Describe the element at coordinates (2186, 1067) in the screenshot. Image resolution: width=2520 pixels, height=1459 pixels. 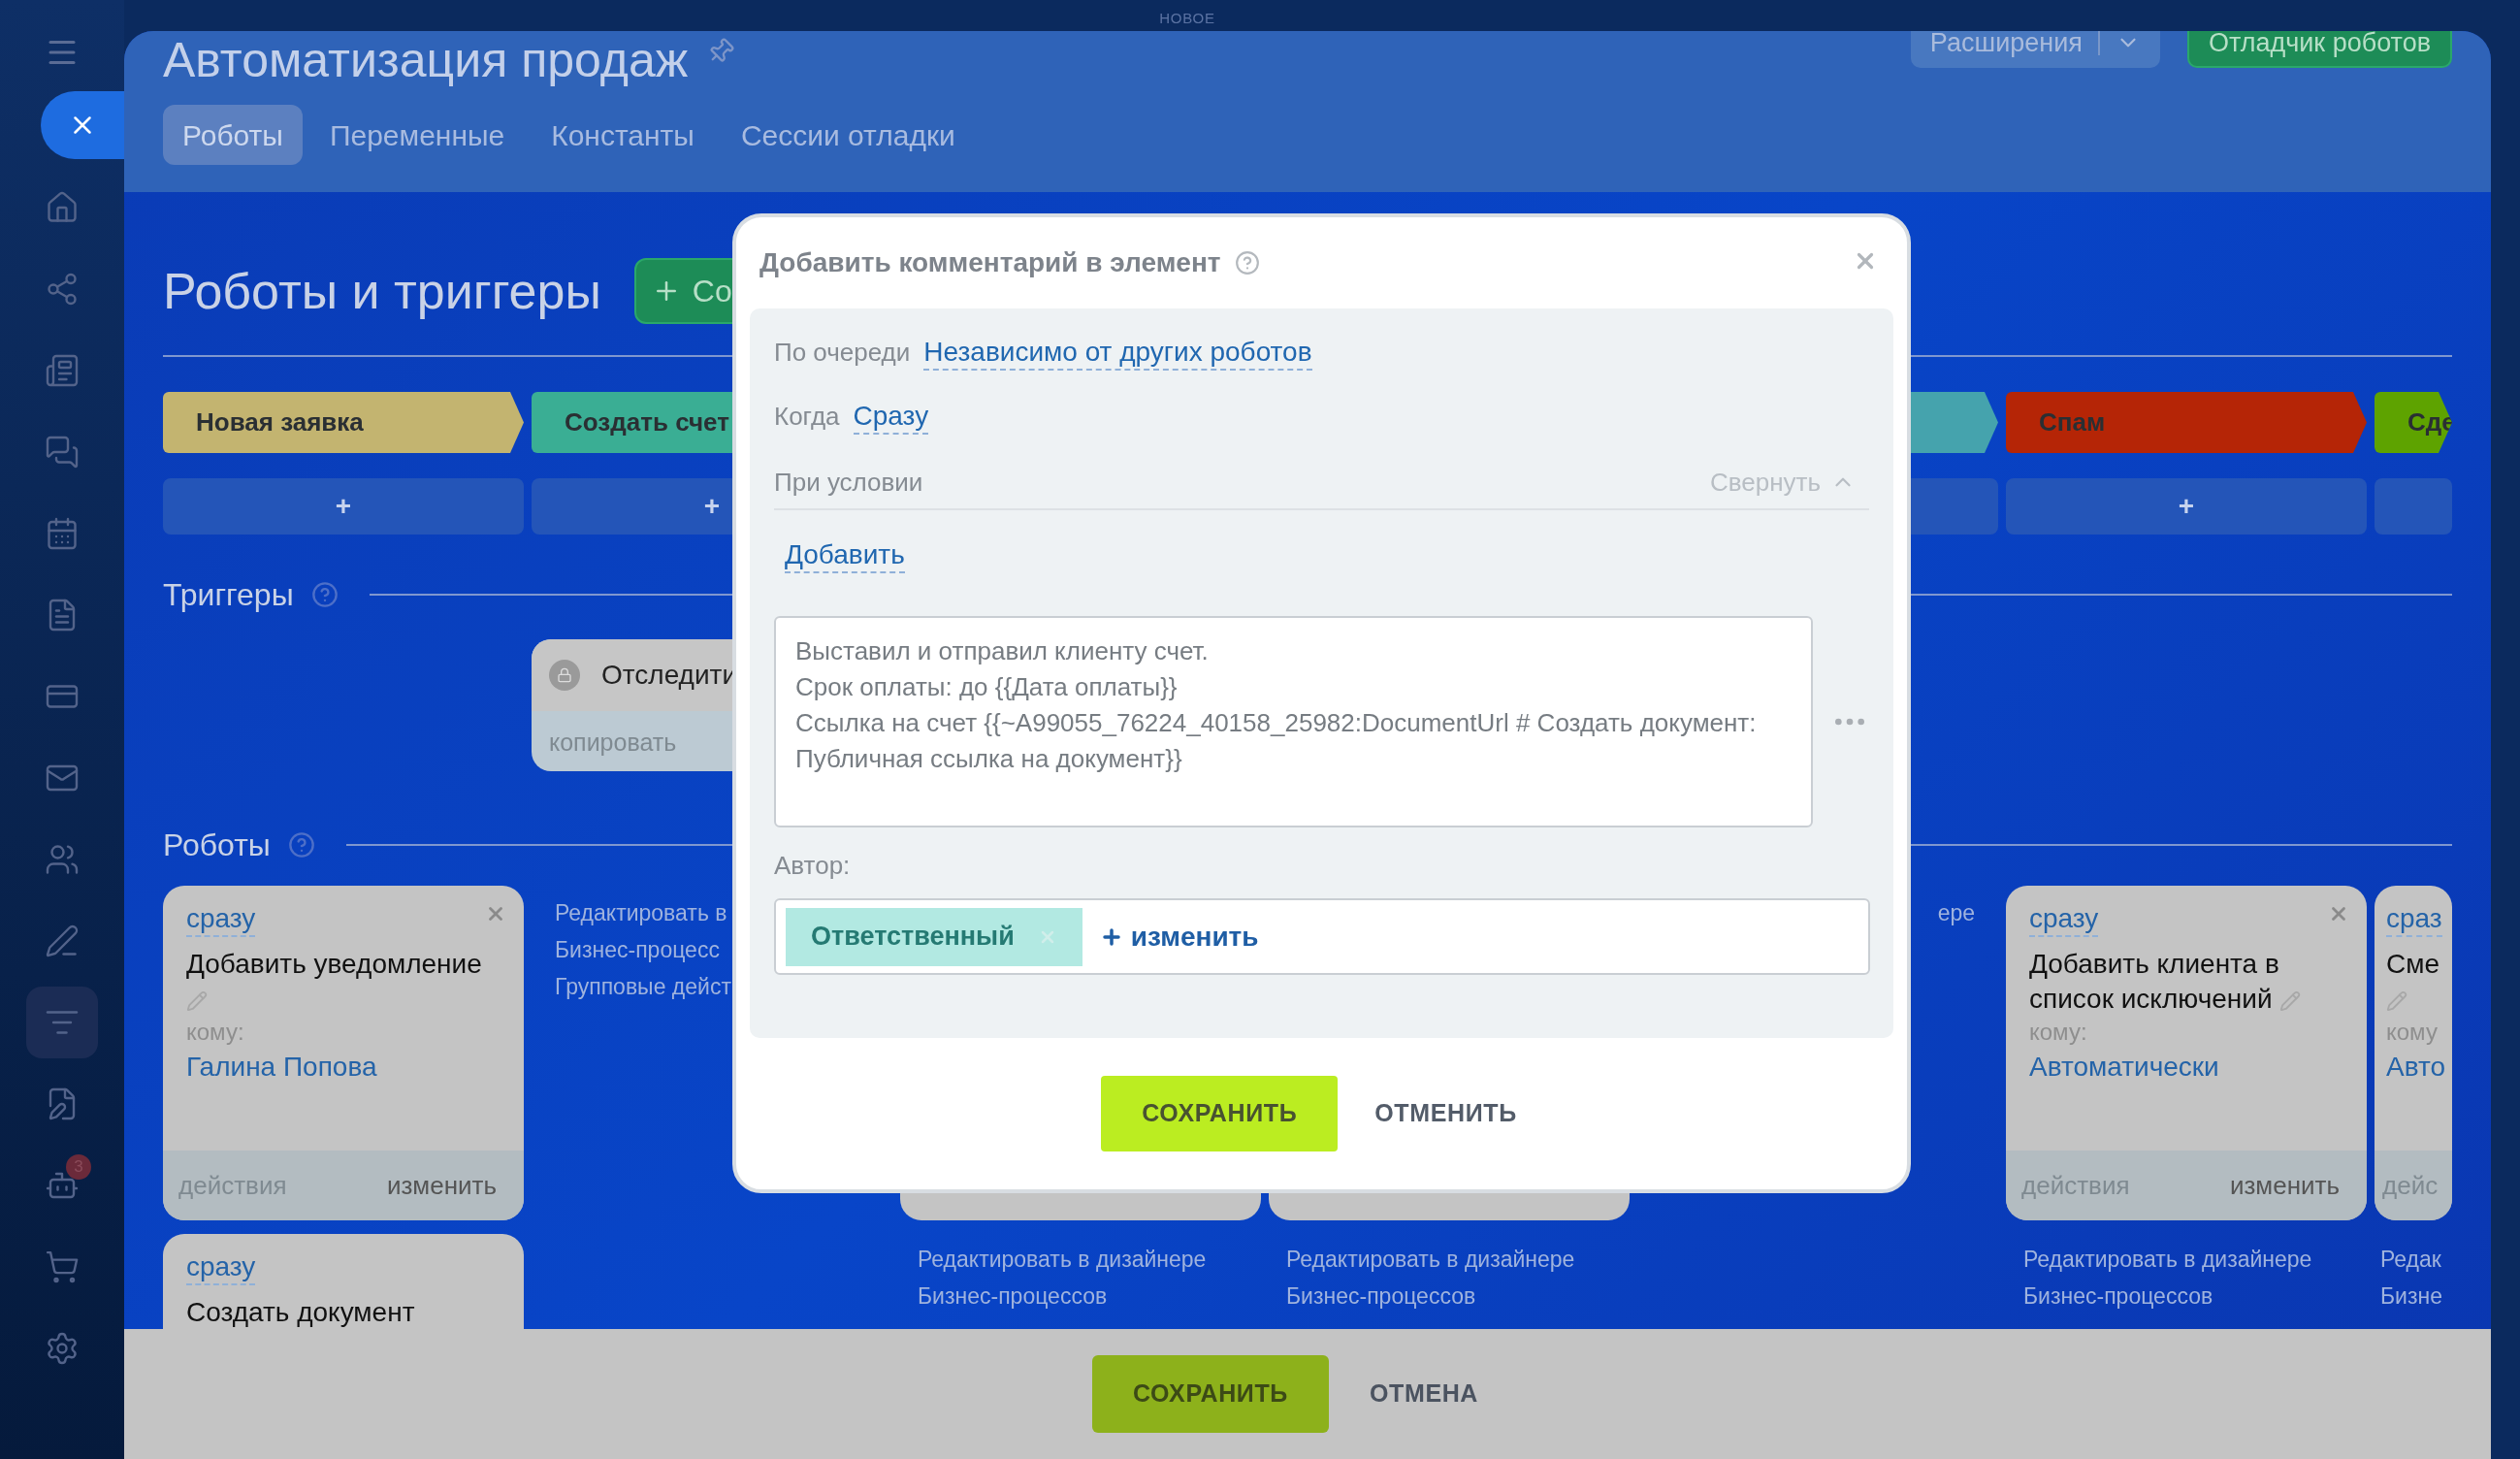
I see `recipient-link: Автоматически` at that location.